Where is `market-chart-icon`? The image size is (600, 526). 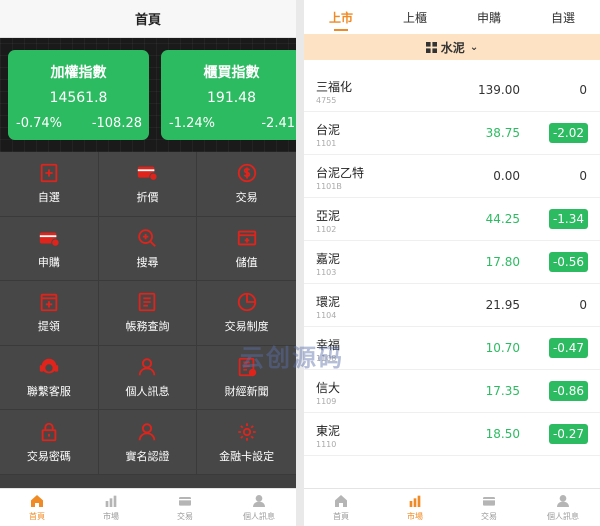 market-chart-icon is located at coordinates (111, 501).